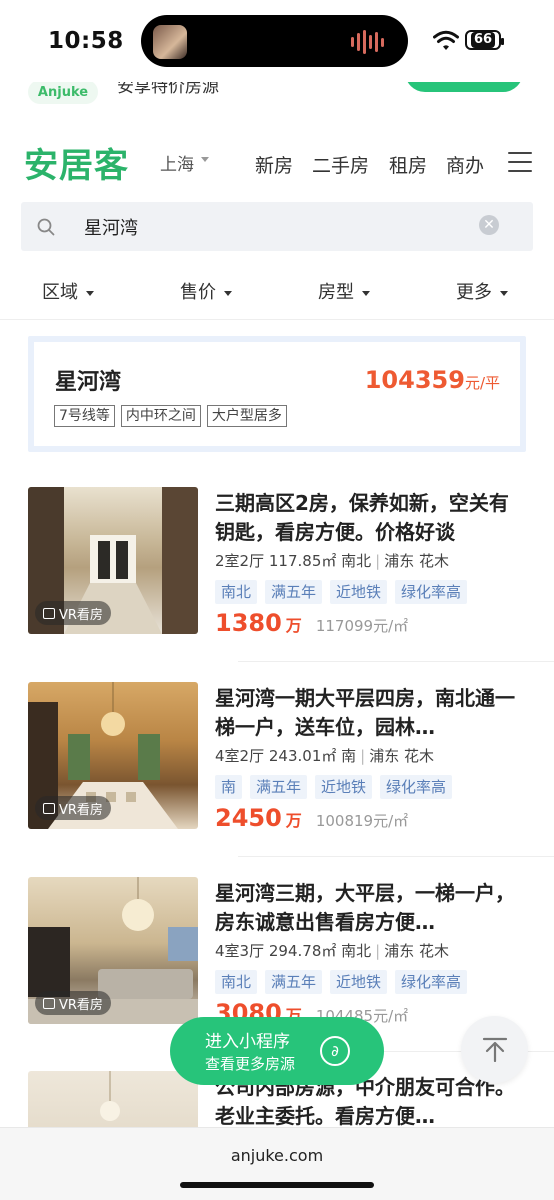 The width and height of the screenshot is (554, 1200). I want to click on nav-commercial: 商办, so click(465, 164).